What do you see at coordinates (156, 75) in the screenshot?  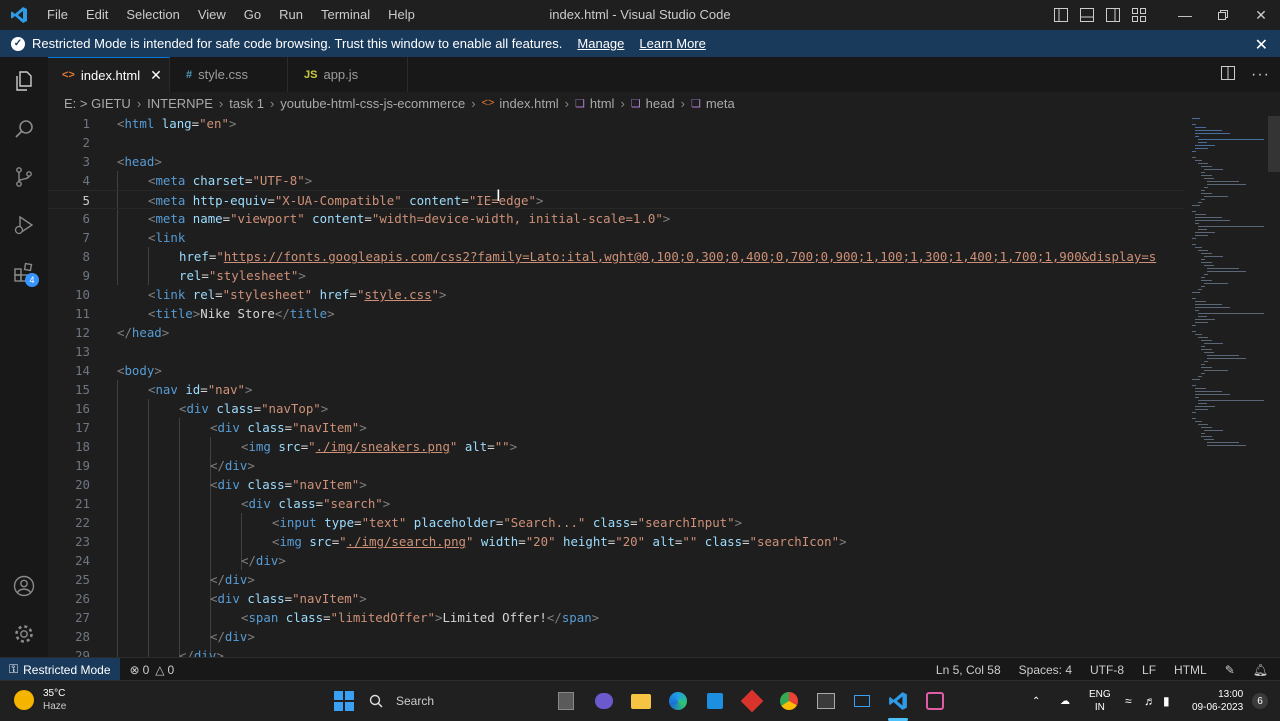 I see `close-tab-icon: ✕` at bounding box center [156, 75].